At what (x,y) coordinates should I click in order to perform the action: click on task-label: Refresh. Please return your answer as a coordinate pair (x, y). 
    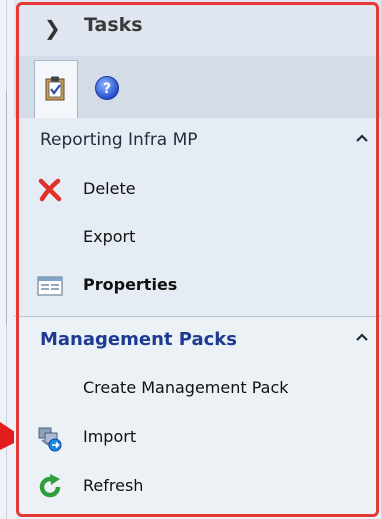
    Looking at the image, I should click on (113, 485).